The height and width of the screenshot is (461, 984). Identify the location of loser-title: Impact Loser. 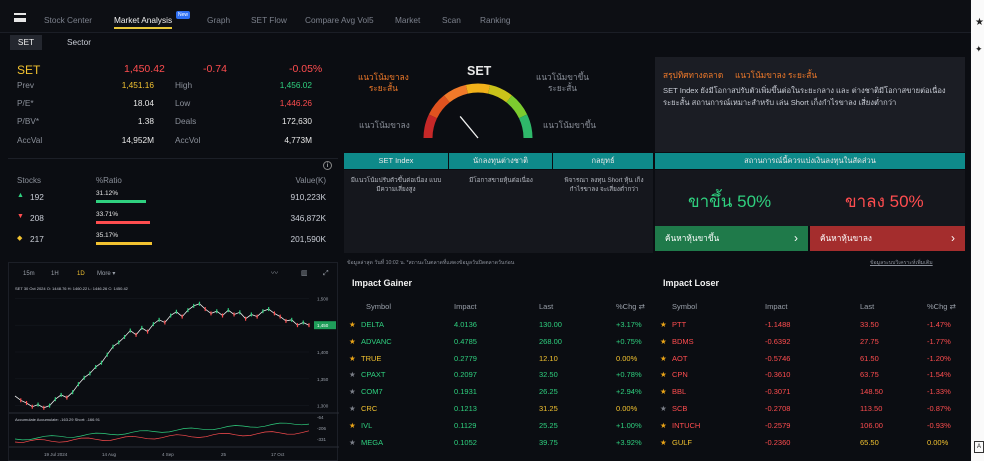
(691, 283).